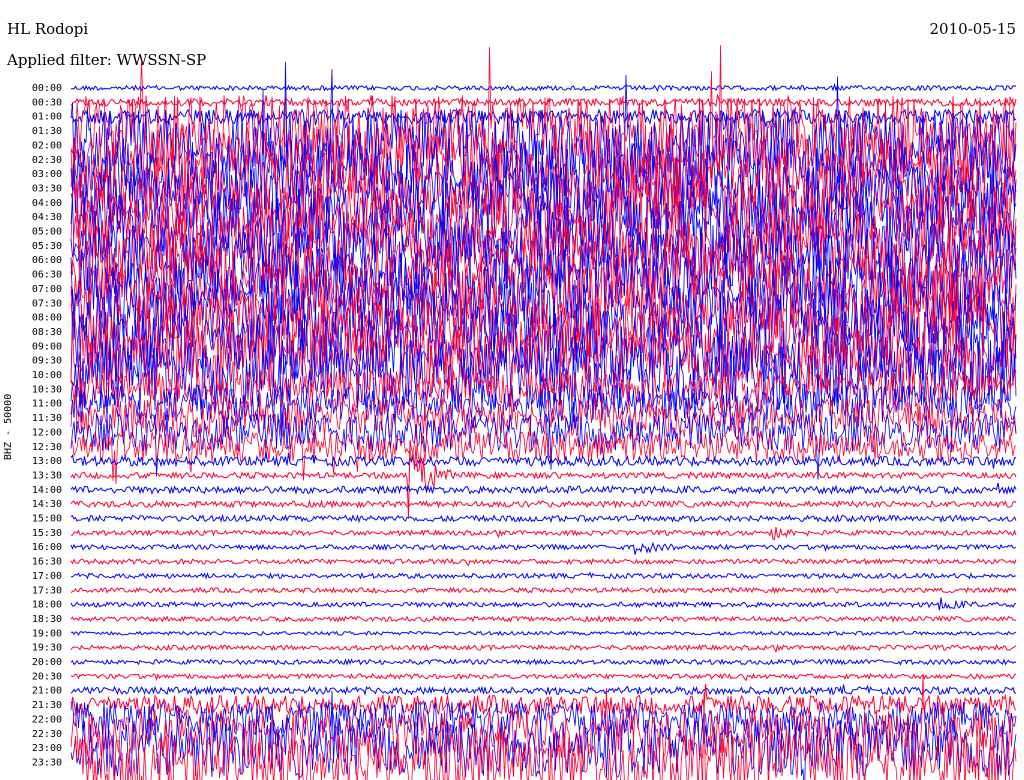 This screenshot has width=1024, height=780. Describe the element at coordinates (47, 734) in the screenshot. I see `row-label: 22:30` at that location.